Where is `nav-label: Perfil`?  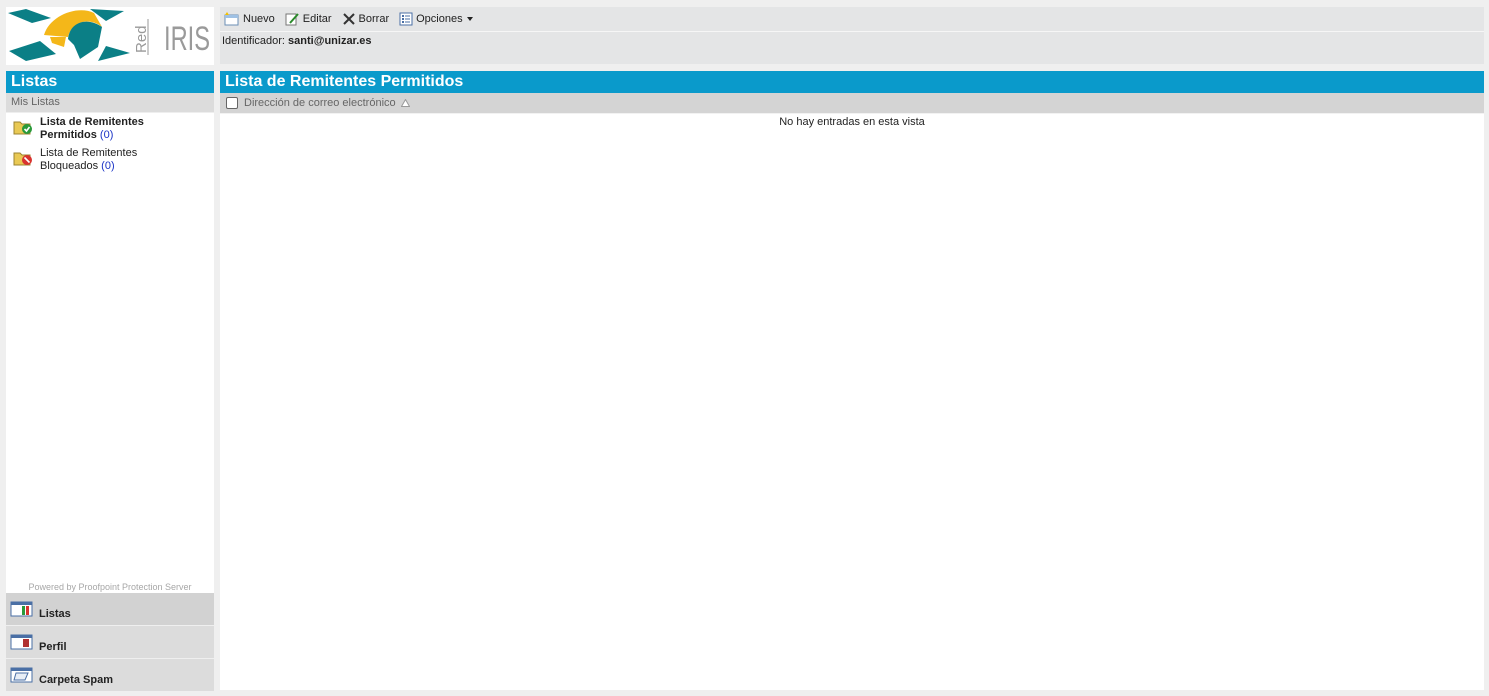
nav-label: Perfil is located at coordinates (53, 647).